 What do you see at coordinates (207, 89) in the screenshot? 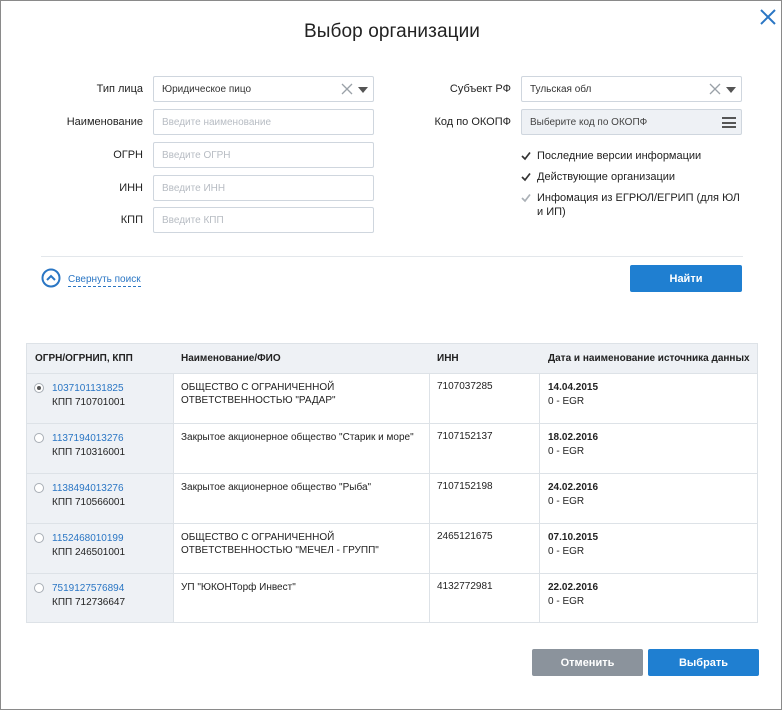
I see `entity-type-value: Юридическое пицо` at bounding box center [207, 89].